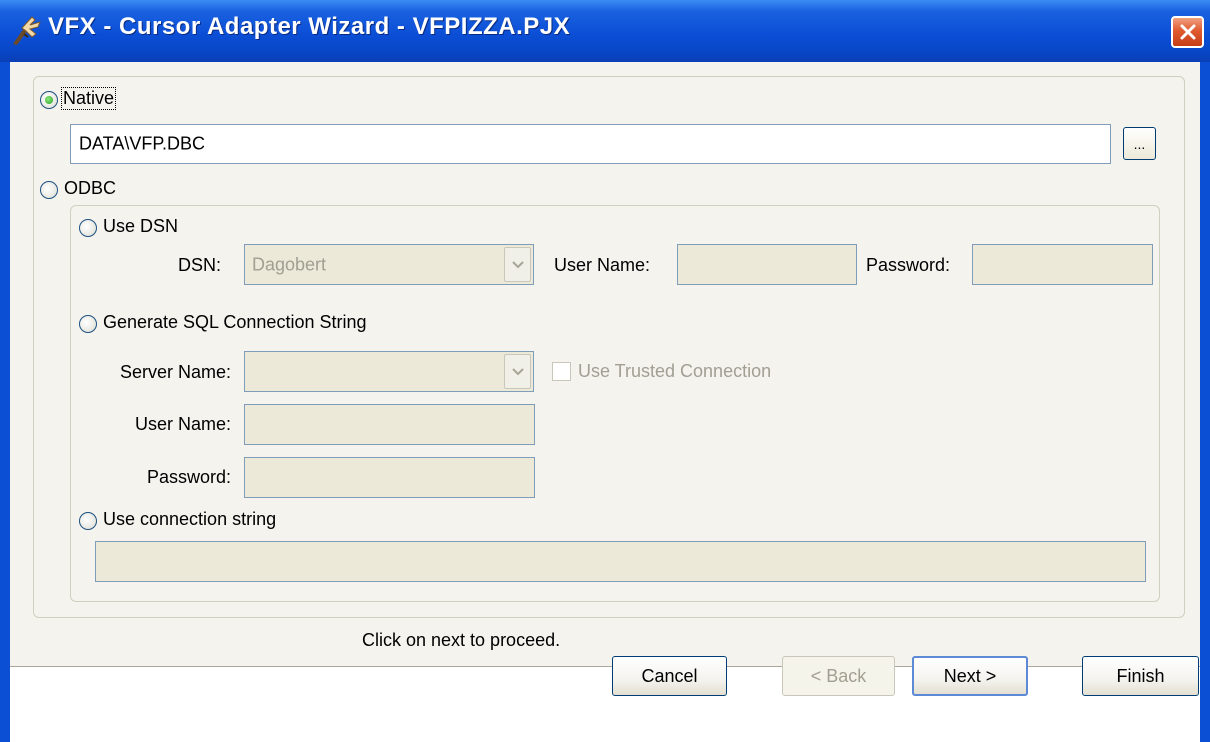  What do you see at coordinates (88, 98) in the screenshot?
I see `native-label: Native` at bounding box center [88, 98].